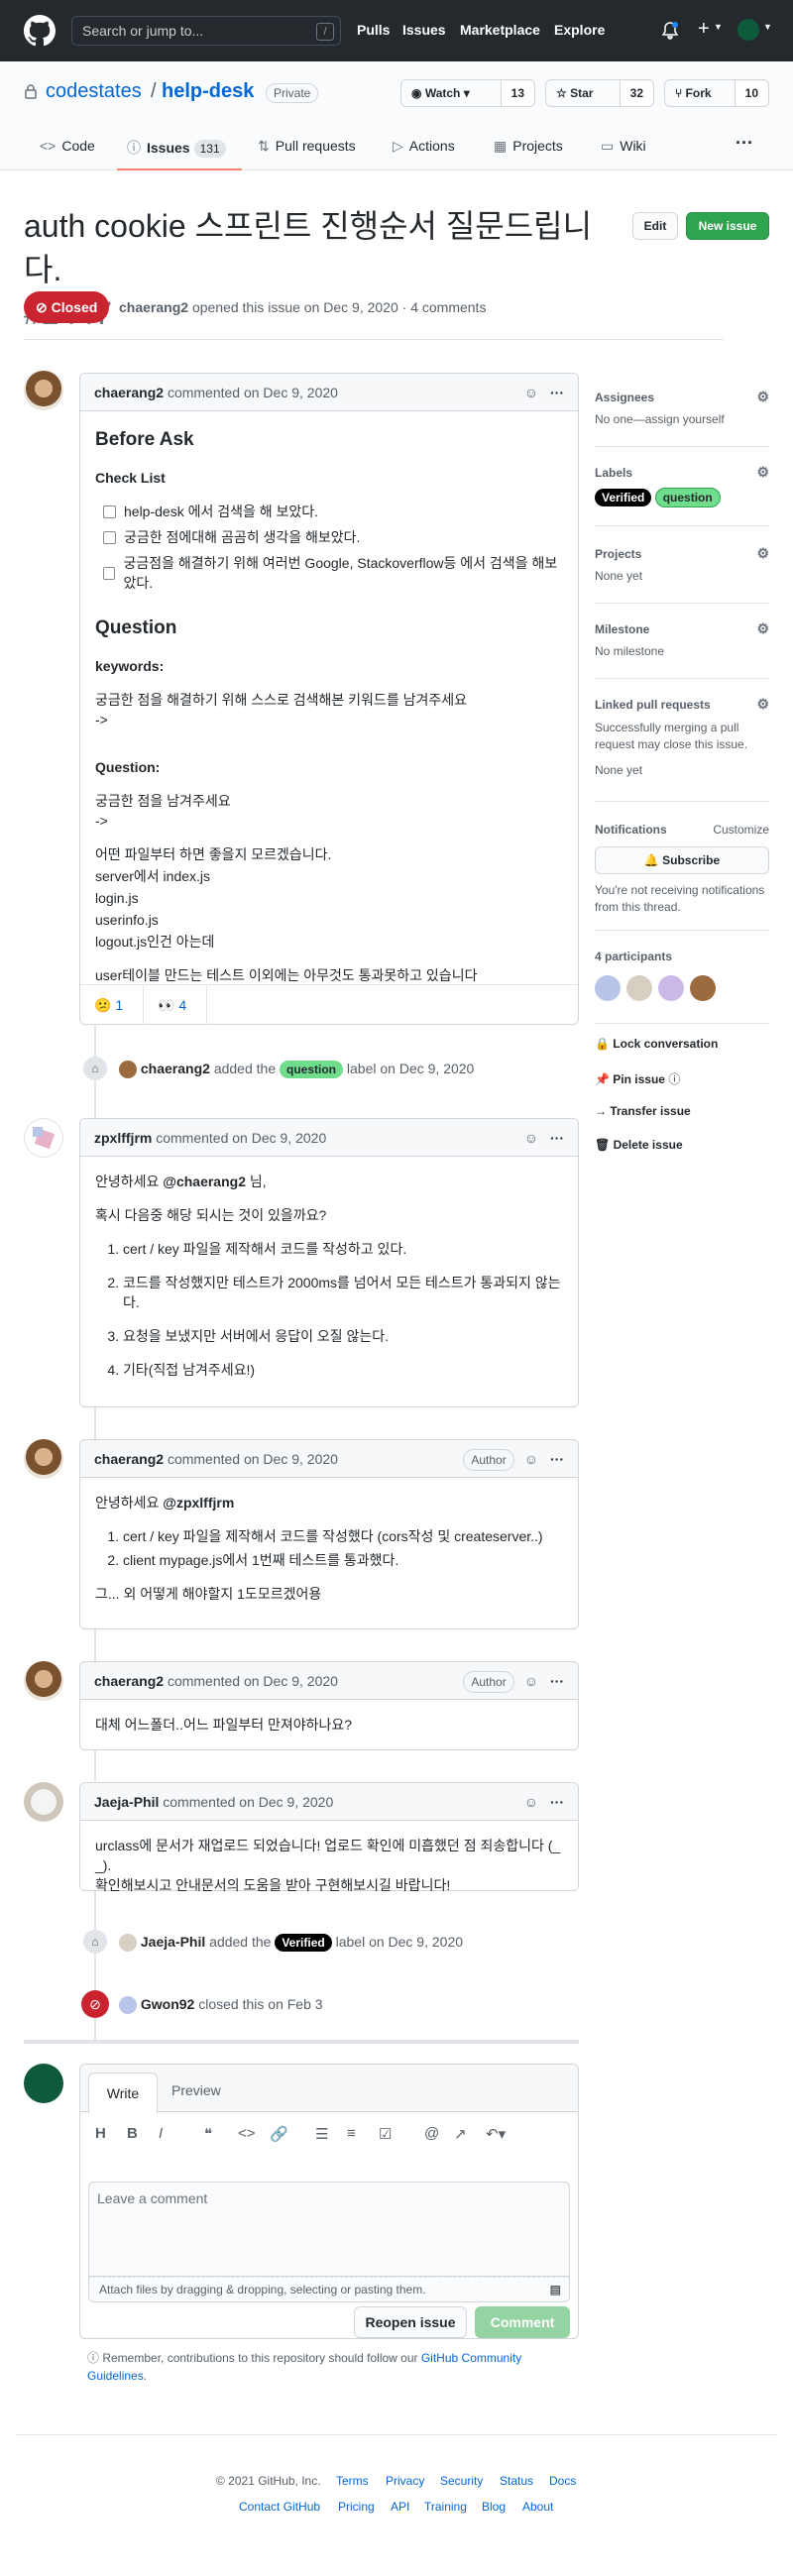 Image resolution: width=793 pixels, height=2576 pixels. Describe the element at coordinates (176, 148) in the screenshot. I see `tab-issues: ⓘ Issues 131` at that location.